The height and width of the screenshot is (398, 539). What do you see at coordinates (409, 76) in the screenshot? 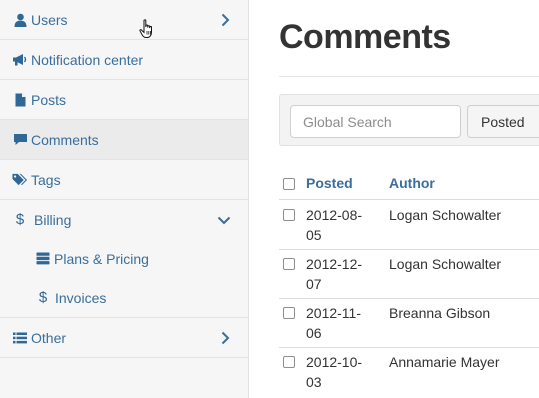
I see `title-divider` at bounding box center [409, 76].